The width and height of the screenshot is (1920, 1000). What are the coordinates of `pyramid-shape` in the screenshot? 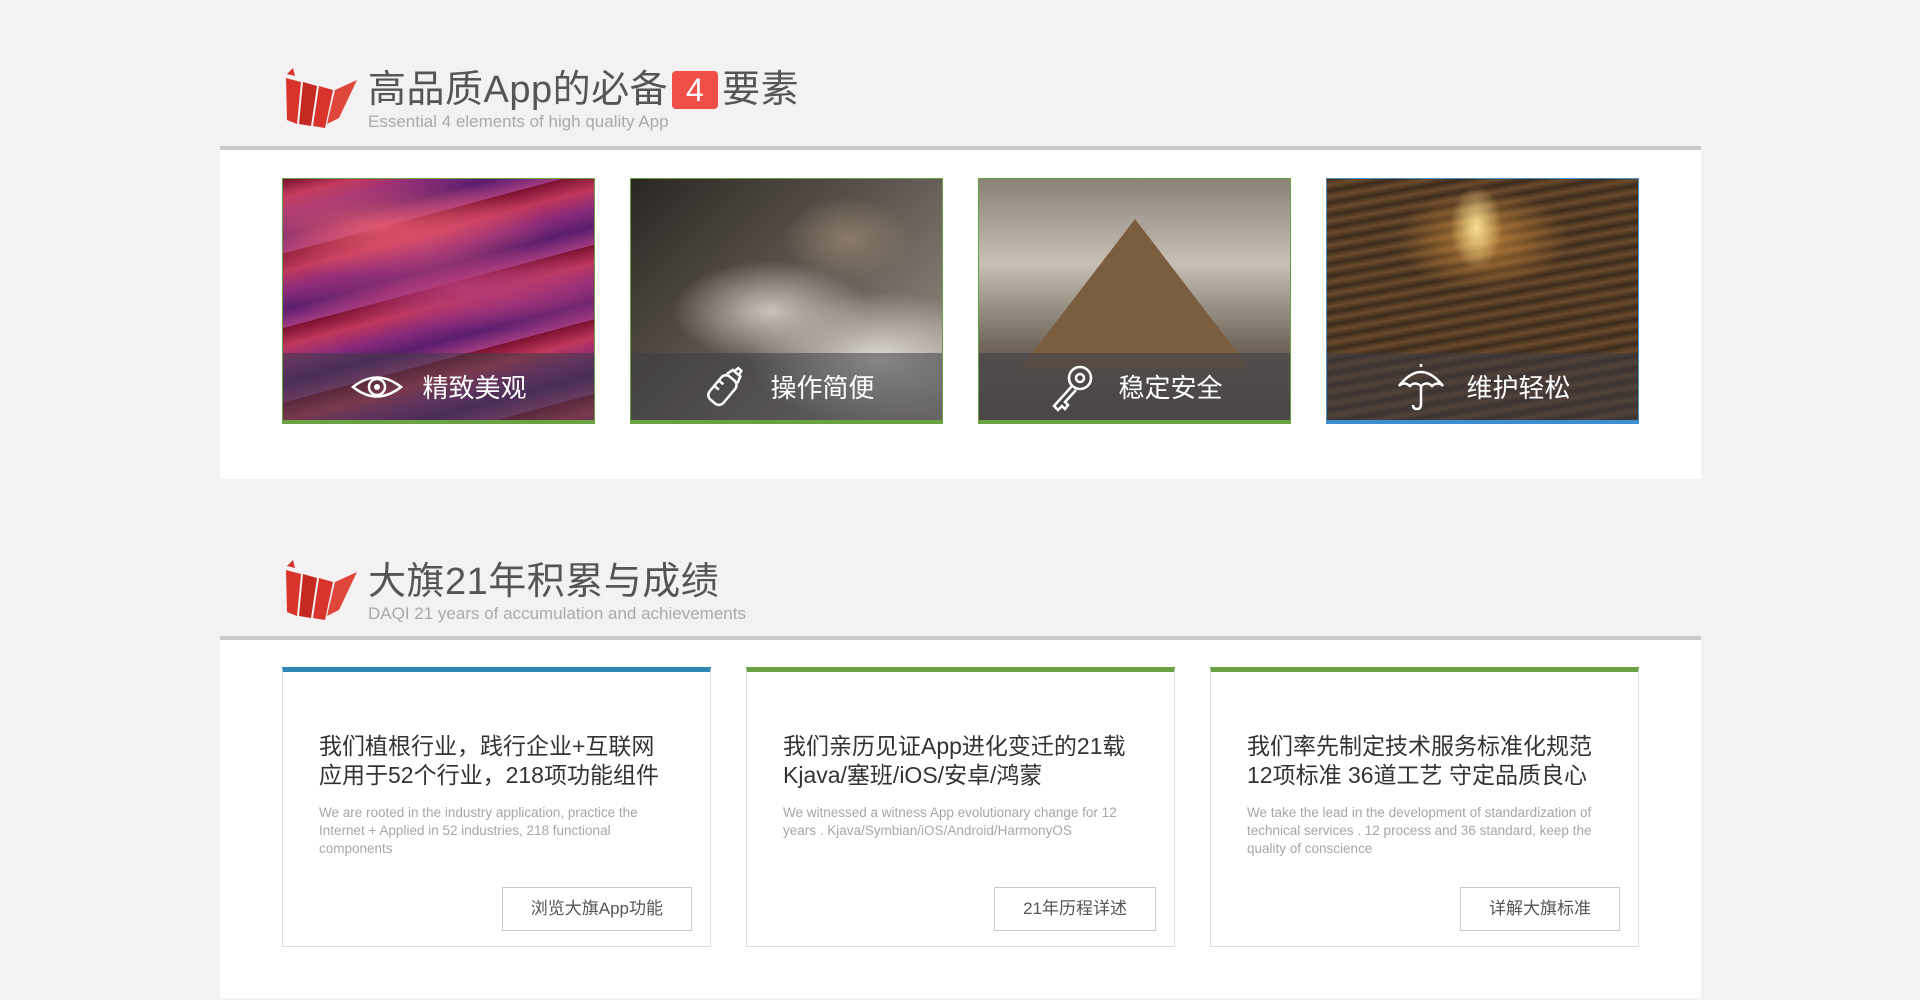 It's located at (1134, 294).